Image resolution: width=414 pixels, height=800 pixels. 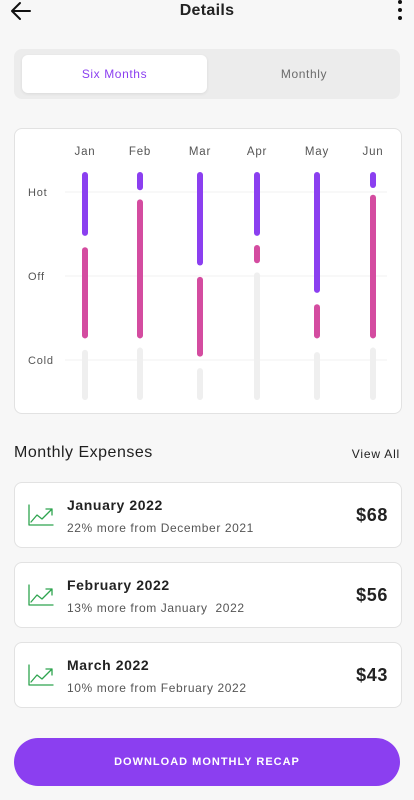 I want to click on y-level-label: Cold, so click(x=41, y=361).